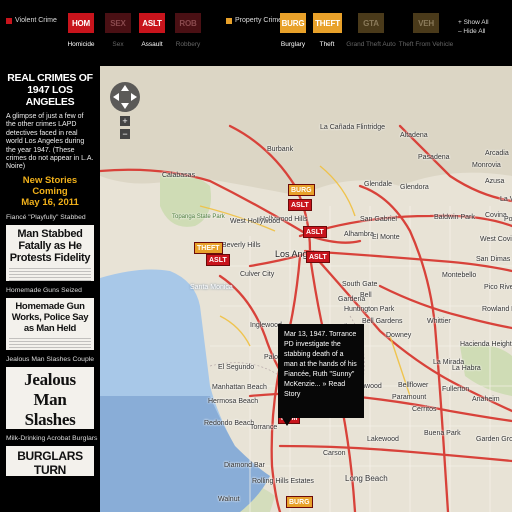 This screenshot has height=512, width=512. I want to click on place-label: Calabasas, so click(179, 175).